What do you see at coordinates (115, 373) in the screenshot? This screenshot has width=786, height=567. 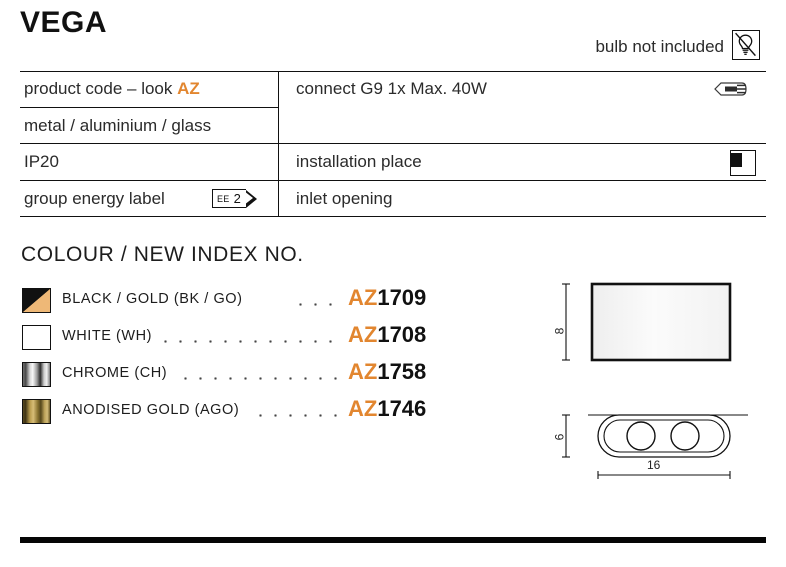 I see `colour-name: CHROME (CH)` at bounding box center [115, 373].